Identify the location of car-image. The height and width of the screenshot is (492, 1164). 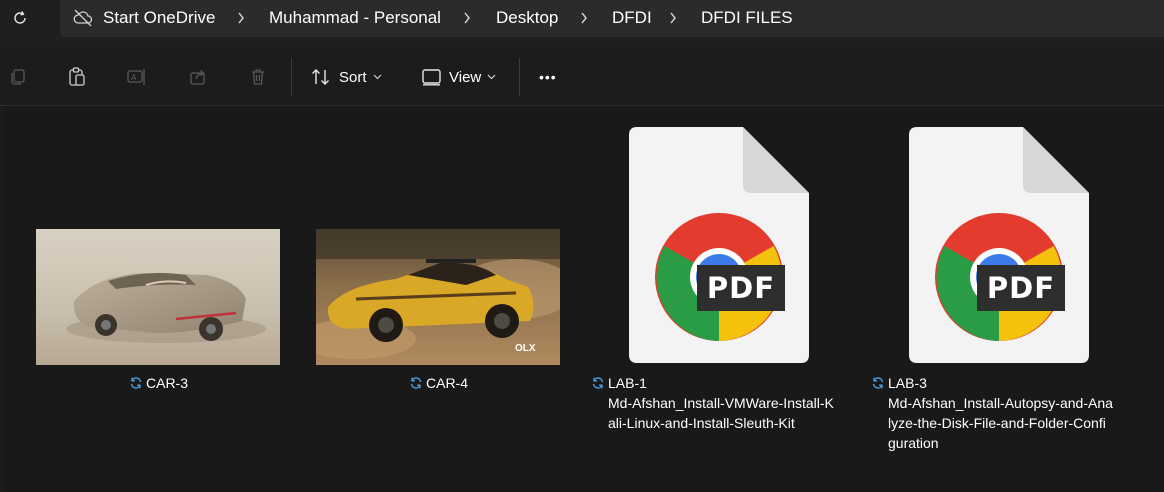
(158, 297).